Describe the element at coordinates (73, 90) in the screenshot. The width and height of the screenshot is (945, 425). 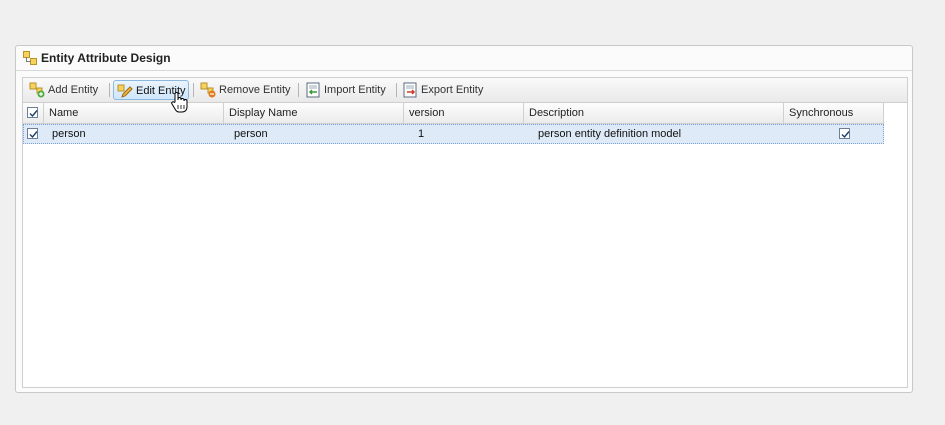
I see `add-entity-label: Add Entity` at that location.